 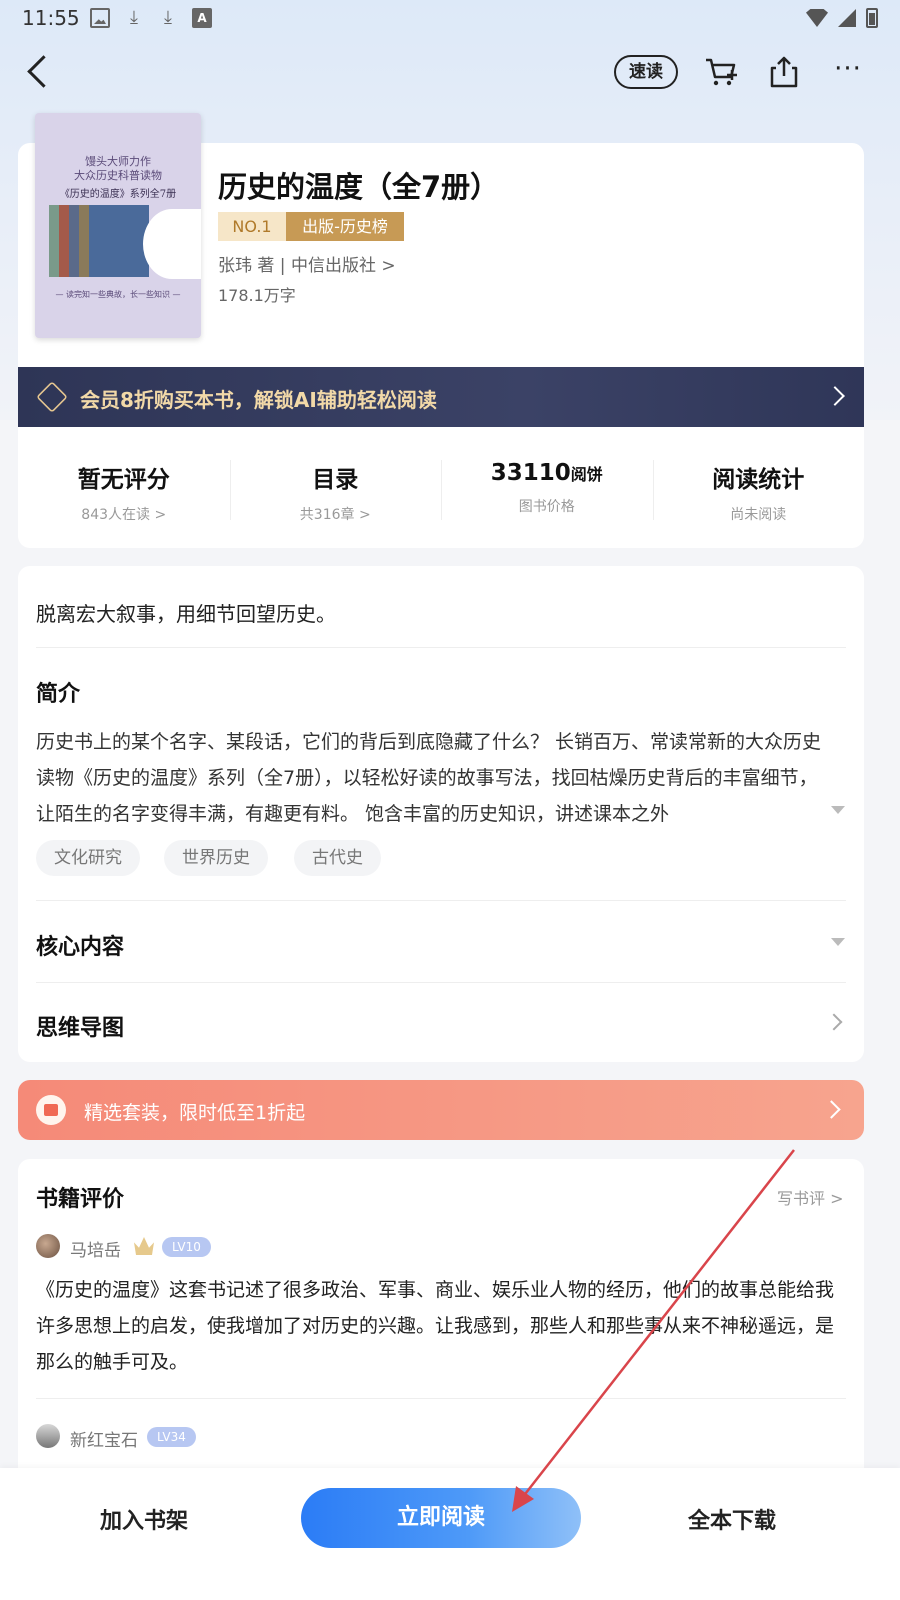 What do you see at coordinates (216, 858) in the screenshot?
I see `tag-world-history: 世界历史` at bounding box center [216, 858].